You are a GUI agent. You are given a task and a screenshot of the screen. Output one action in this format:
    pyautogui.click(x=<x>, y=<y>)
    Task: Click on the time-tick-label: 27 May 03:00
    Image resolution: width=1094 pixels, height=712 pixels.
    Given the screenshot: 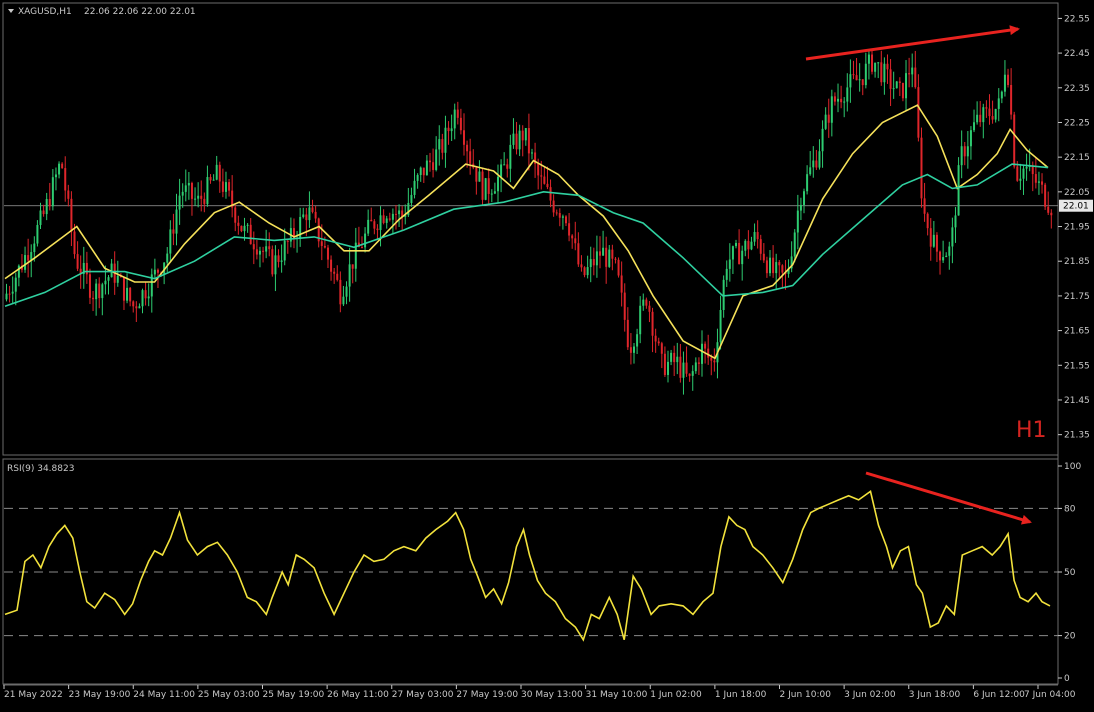 What is the action you would take?
    pyautogui.click(x=423, y=695)
    